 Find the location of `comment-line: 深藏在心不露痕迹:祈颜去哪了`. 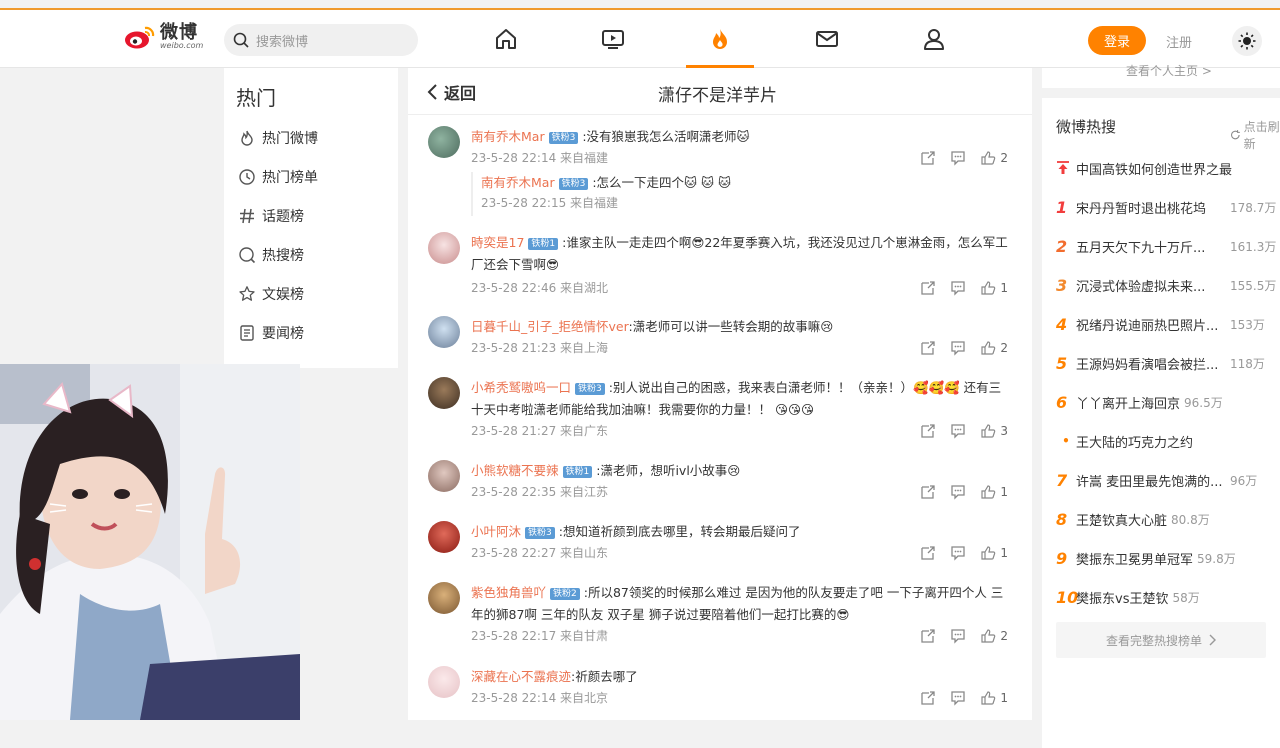

comment-line: 深藏在心不露痕迹:祈颜去哪了 is located at coordinates (741, 677).